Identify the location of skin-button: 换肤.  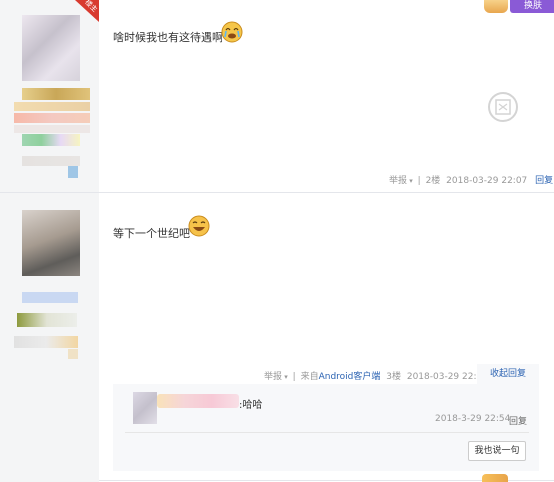
(517, 6).